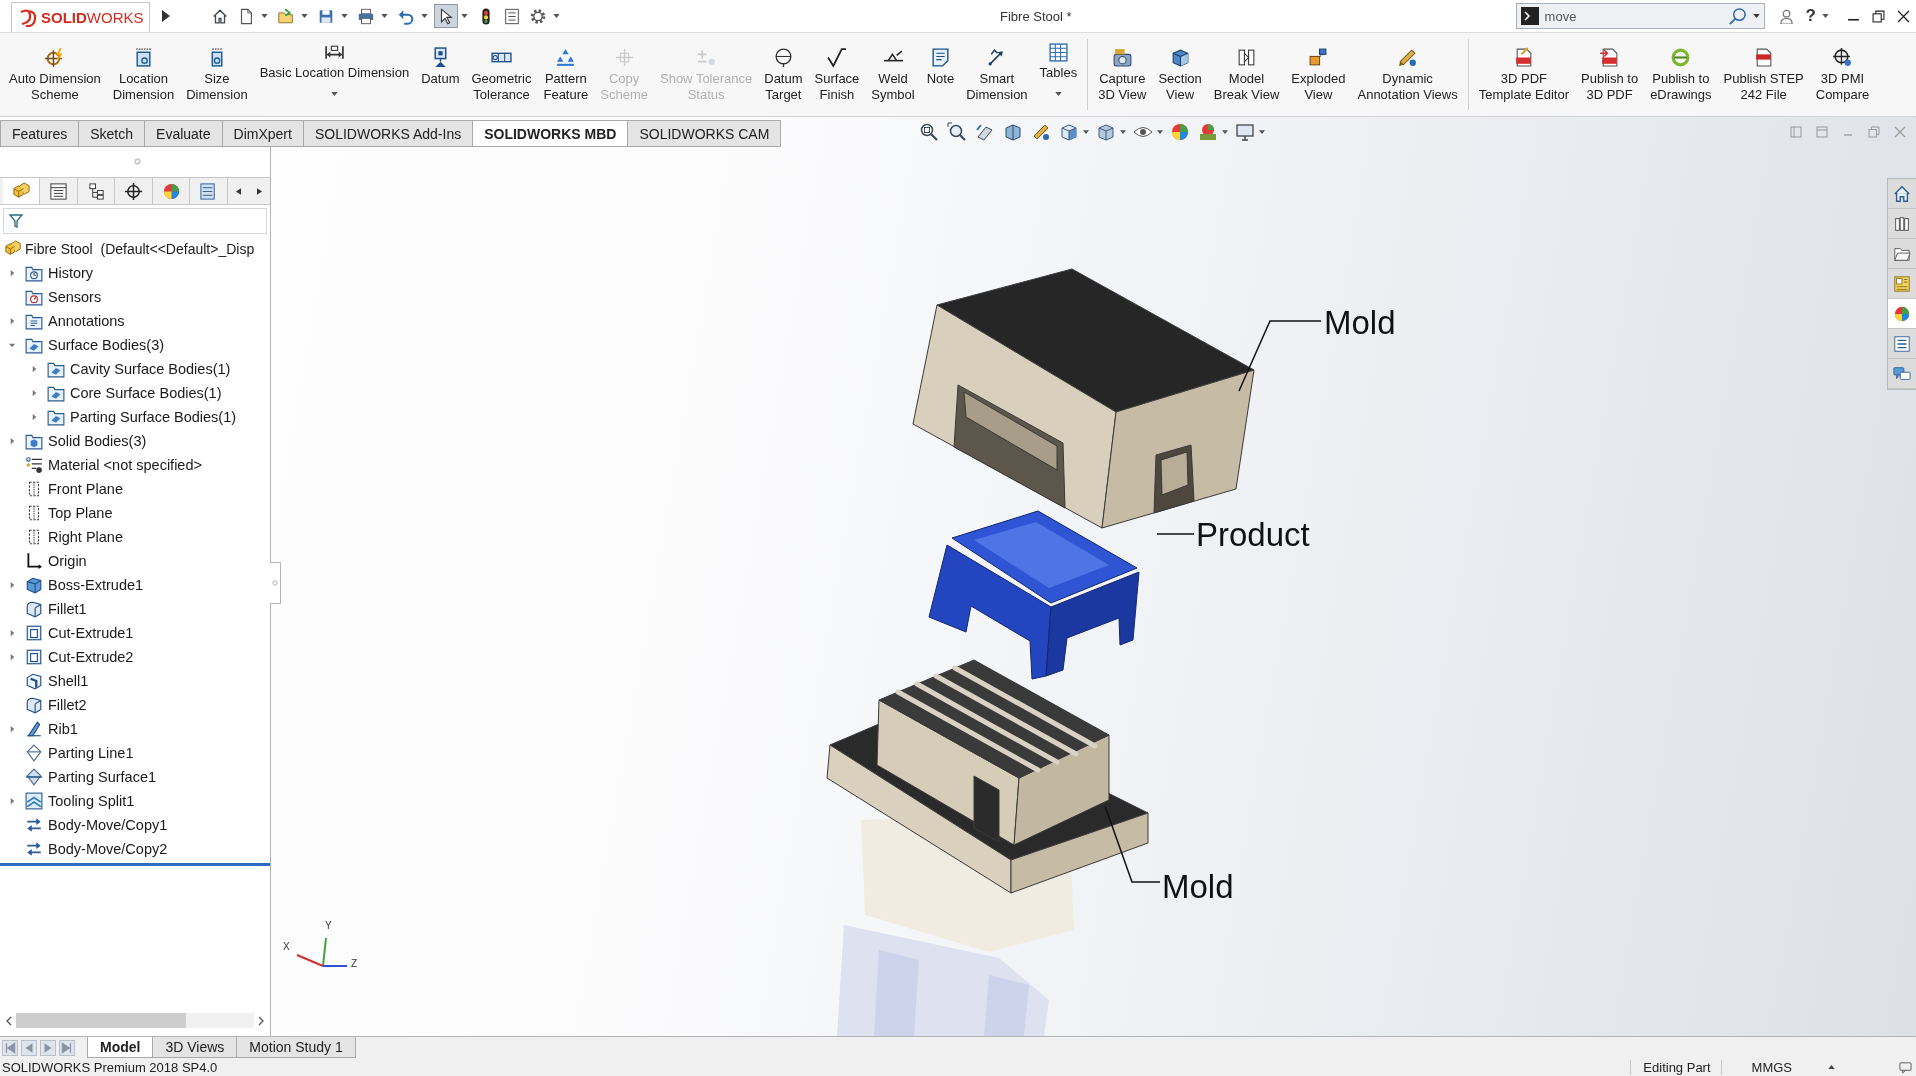 The height and width of the screenshot is (1076, 1916). What do you see at coordinates (106, 345) in the screenshot?
I see `tree-item: Surface Bodies(3)` at bounding box center [106, 345].